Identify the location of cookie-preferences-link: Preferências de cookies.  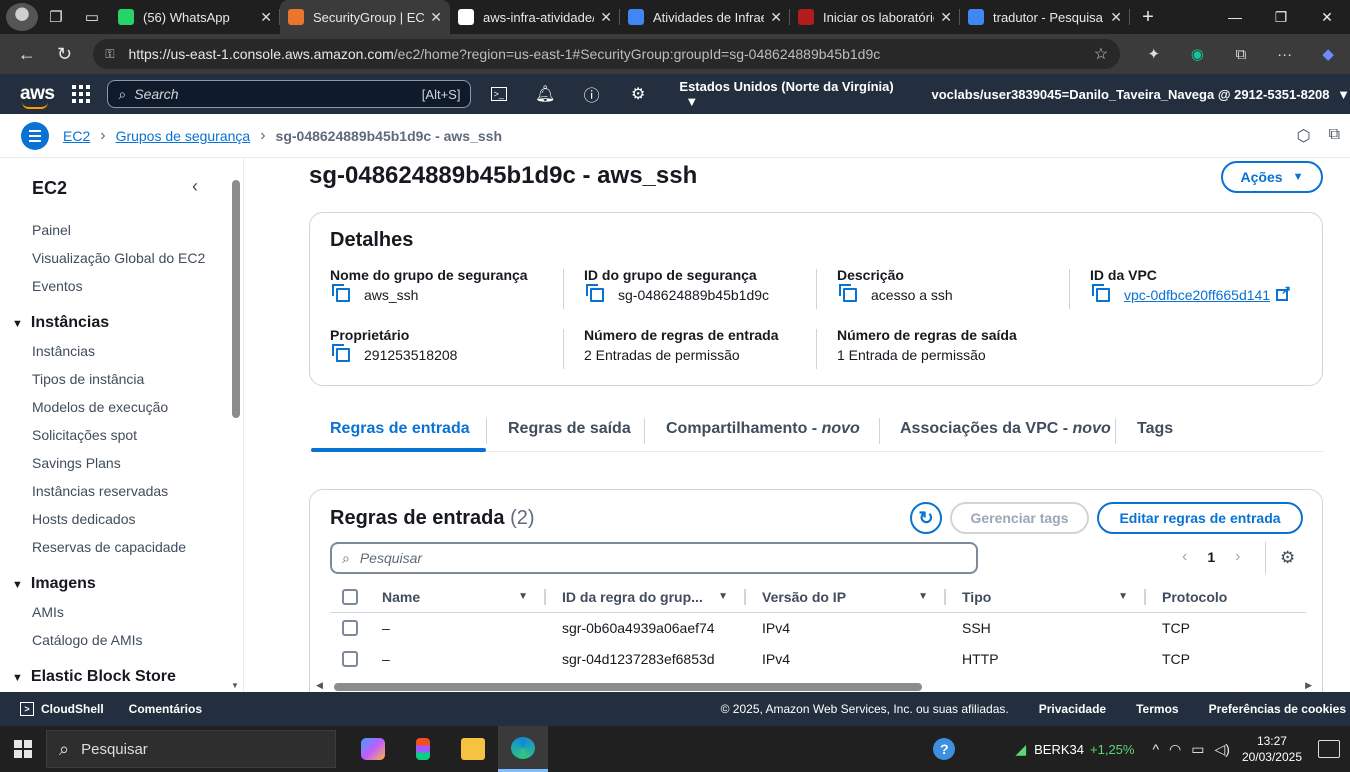
(1277, 709).